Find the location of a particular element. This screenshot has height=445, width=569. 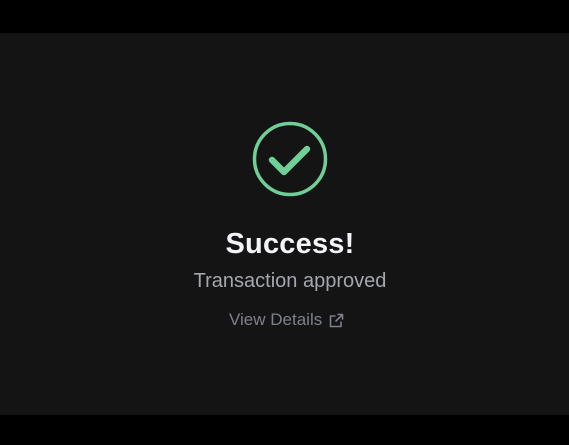

view-details-label: View Details is located at coordinates (276, 319).